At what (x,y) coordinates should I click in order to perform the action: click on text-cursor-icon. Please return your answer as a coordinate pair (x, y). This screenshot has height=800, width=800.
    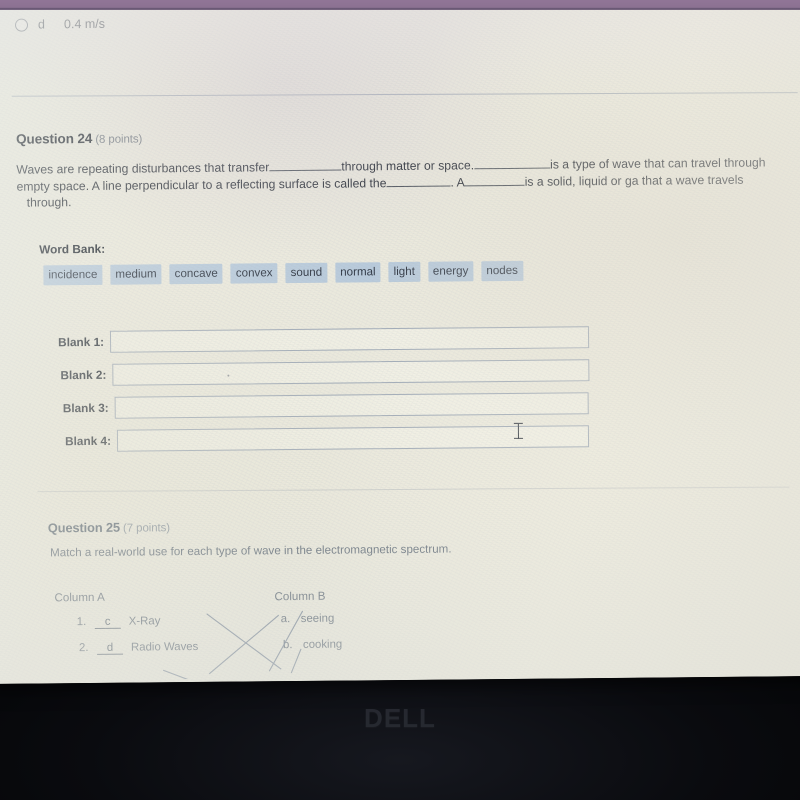
    Looking at the image, I should click on (518, 431).